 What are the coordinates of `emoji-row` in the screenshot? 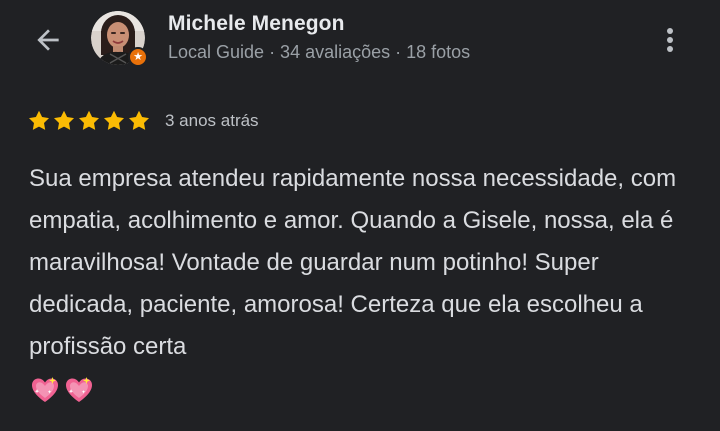 It's located at (62, 390).